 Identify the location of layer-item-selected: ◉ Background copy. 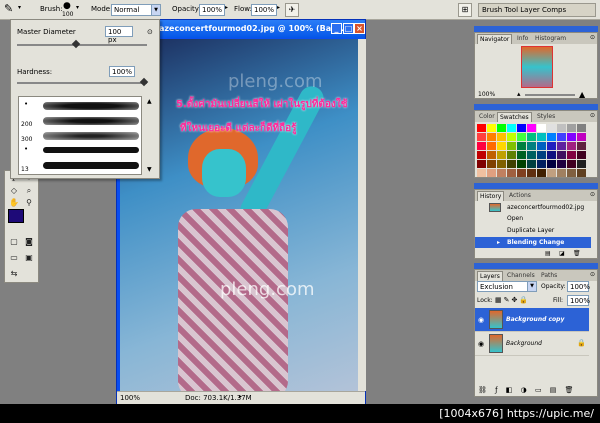
(532, 320).